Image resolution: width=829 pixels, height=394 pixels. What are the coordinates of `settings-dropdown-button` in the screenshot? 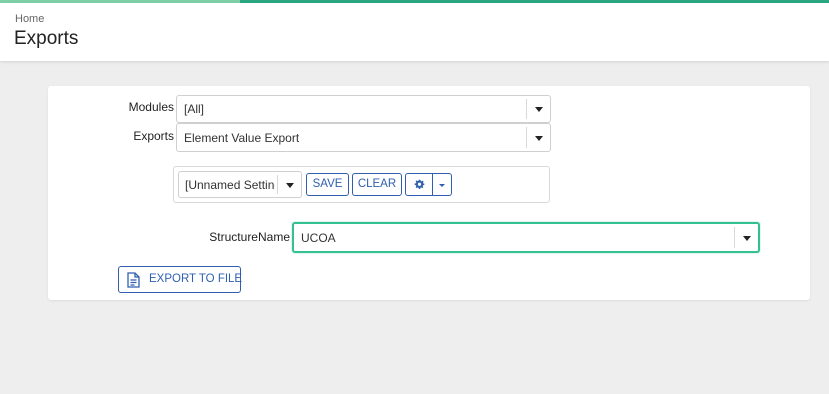 It's located at (442, 184).